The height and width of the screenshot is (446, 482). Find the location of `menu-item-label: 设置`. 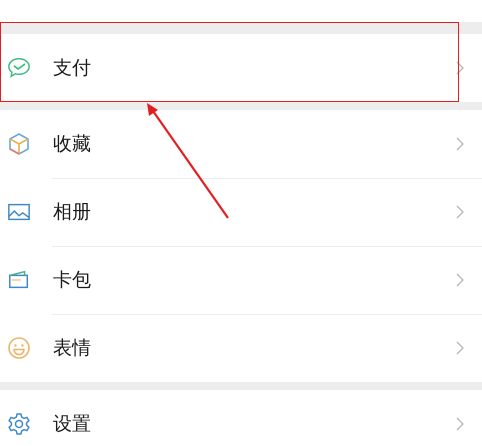

menu-item-label: 设置 is located at coordinates (72, 424).